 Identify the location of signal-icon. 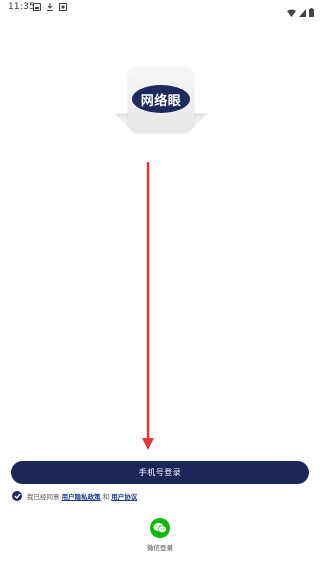
(302, 11).